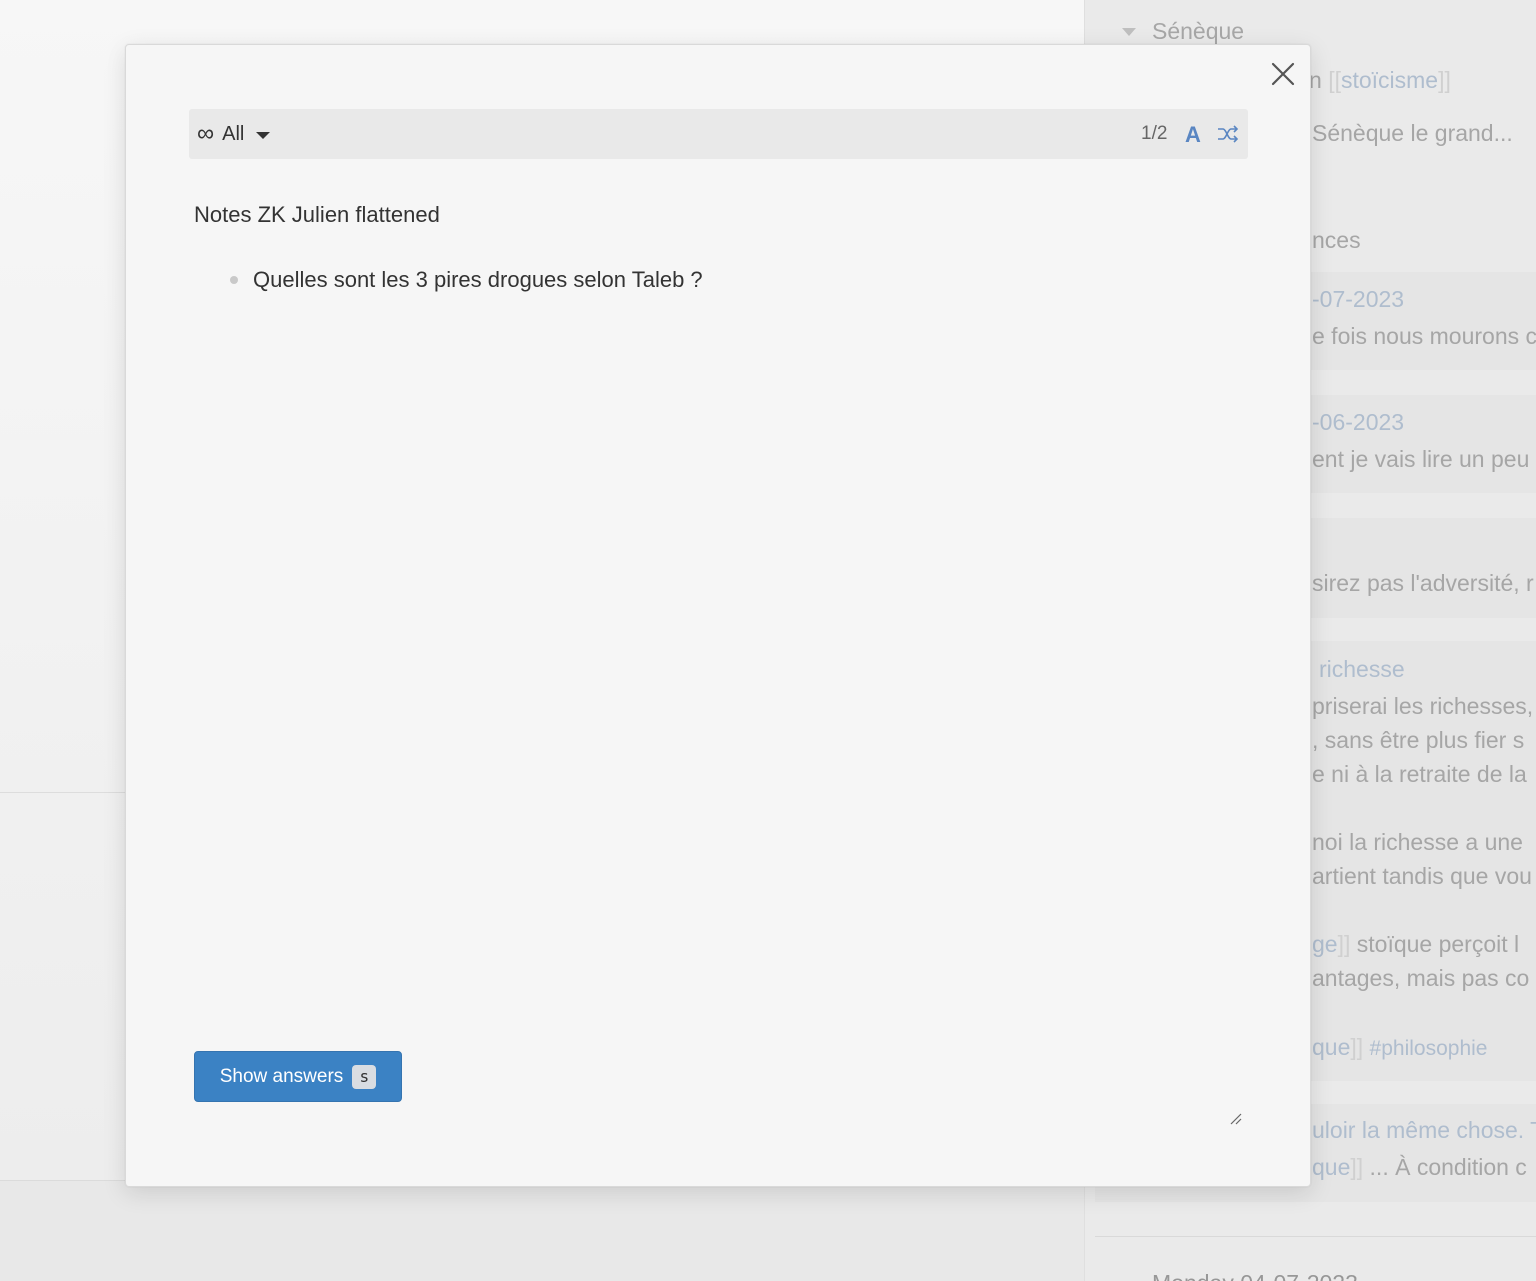 This screenshot has height=1281, width=1536. What do you see at coordinates (281, 1076) in the screenshot?
I see `show-answers-label: Show answers` at bounding box center [281, 1076].